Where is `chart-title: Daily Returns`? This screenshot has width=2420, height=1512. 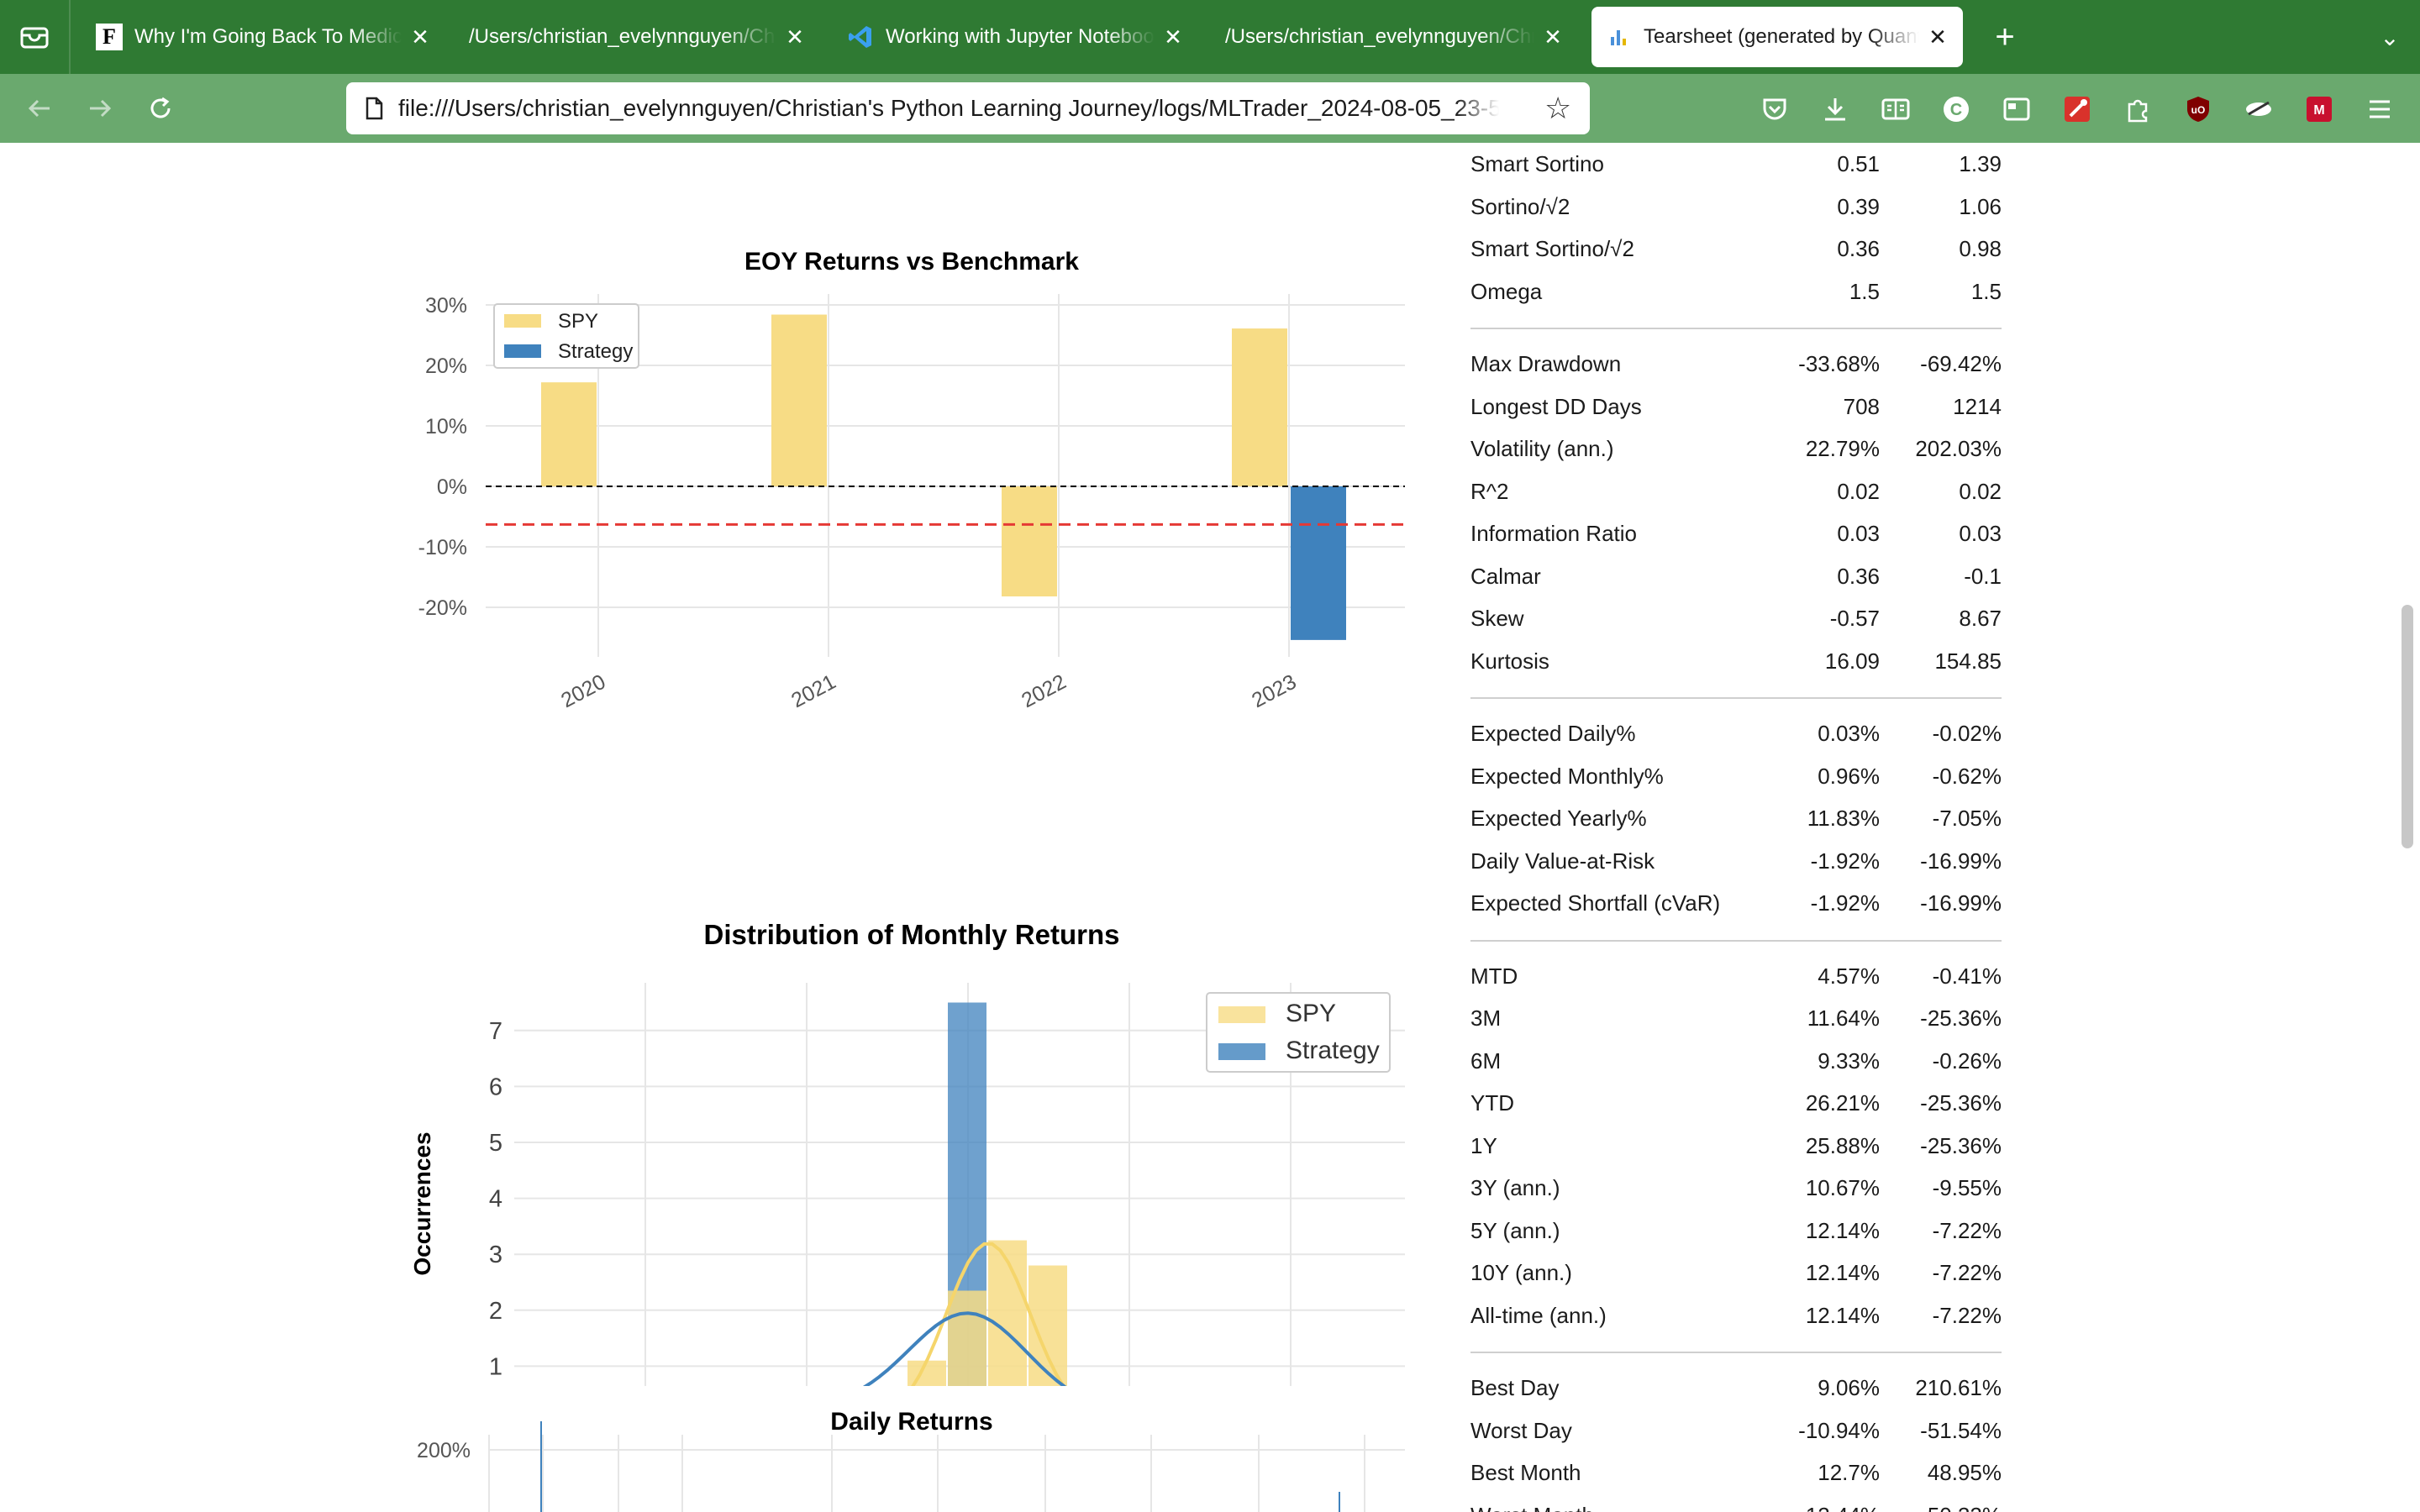 chart-title: Daily Returns is located at coordinates (911, 1422).